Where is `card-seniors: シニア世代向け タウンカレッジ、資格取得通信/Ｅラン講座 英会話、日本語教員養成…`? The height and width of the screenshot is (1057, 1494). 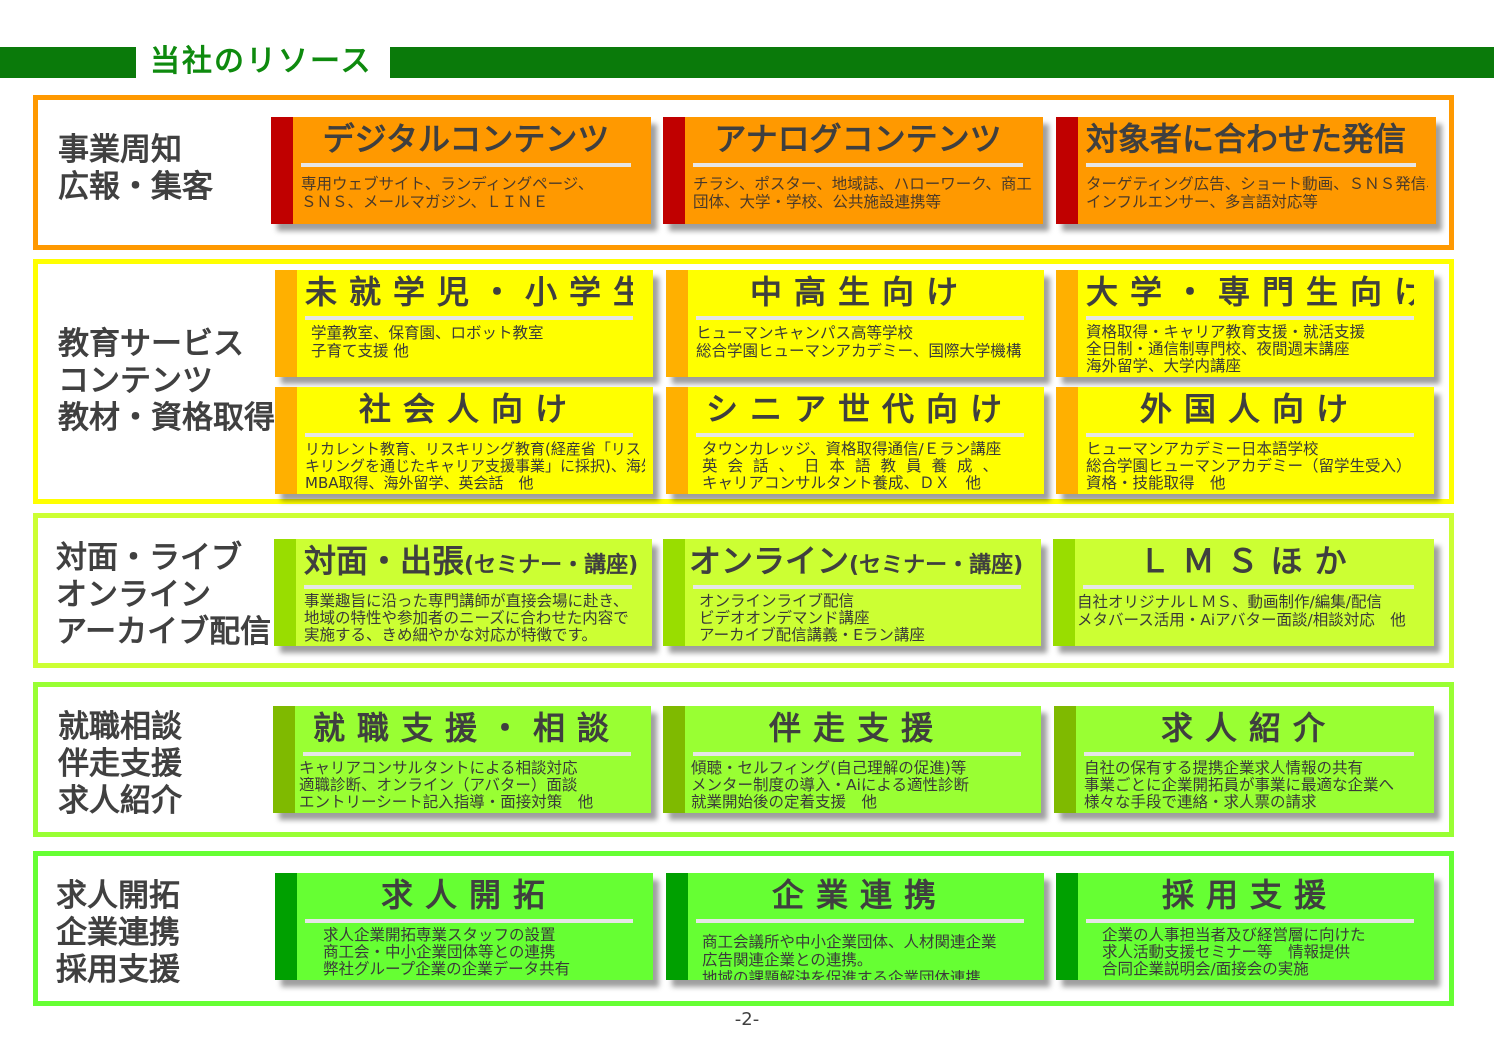
card-seniors: シニア世代向け タウンカレッジ、資格取得通信/Ｅラン講座 英会話、日本語教員養成… is located at coordinates (855, 440).